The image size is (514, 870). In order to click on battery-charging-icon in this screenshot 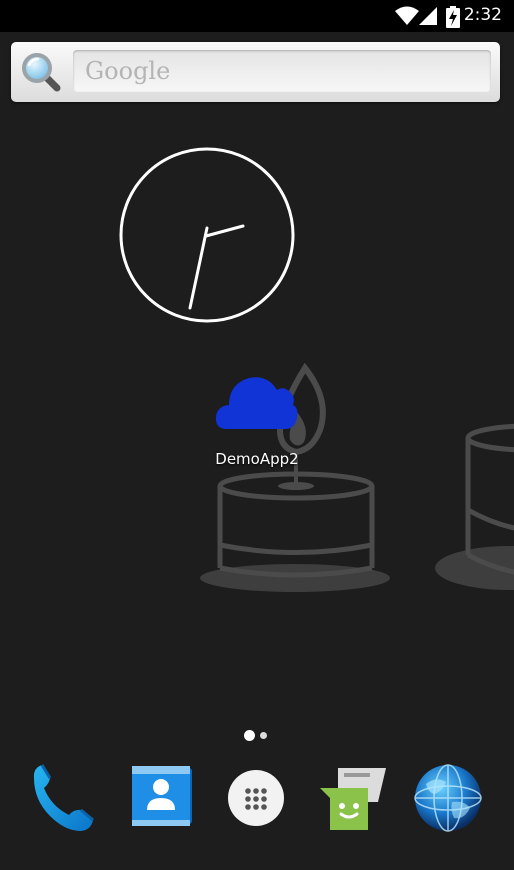, I will do `click(453, 17)`.